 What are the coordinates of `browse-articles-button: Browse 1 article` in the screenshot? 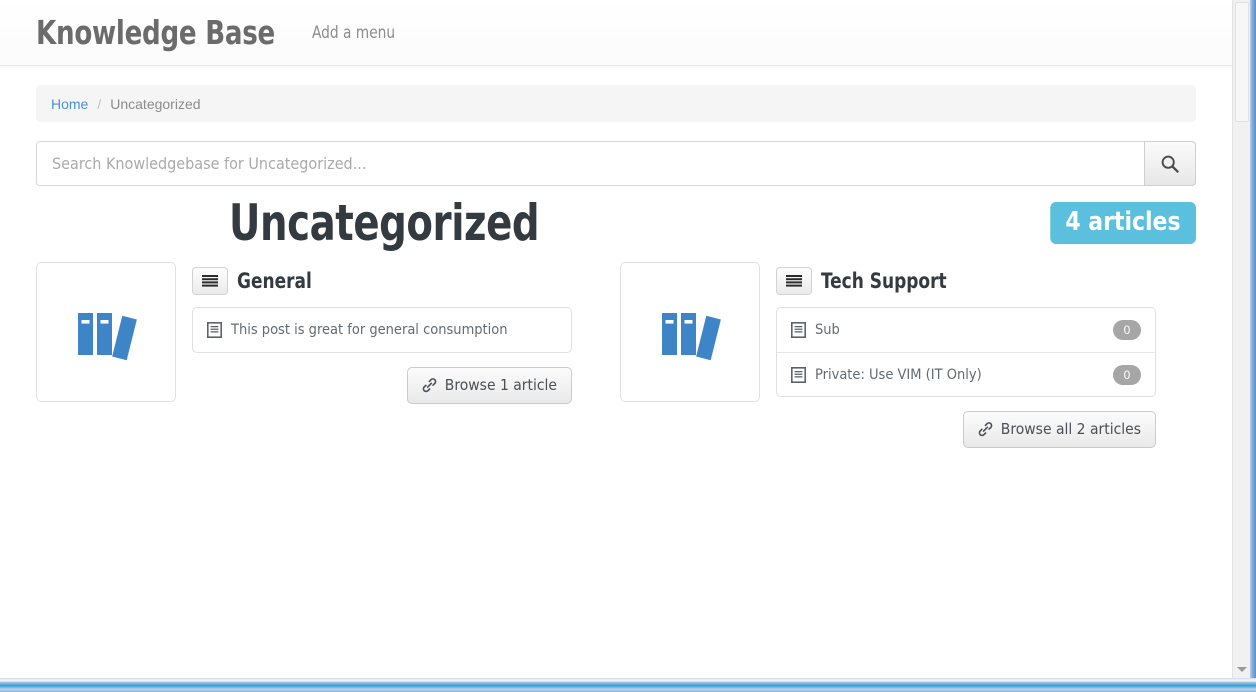 It's located at (489, 385).